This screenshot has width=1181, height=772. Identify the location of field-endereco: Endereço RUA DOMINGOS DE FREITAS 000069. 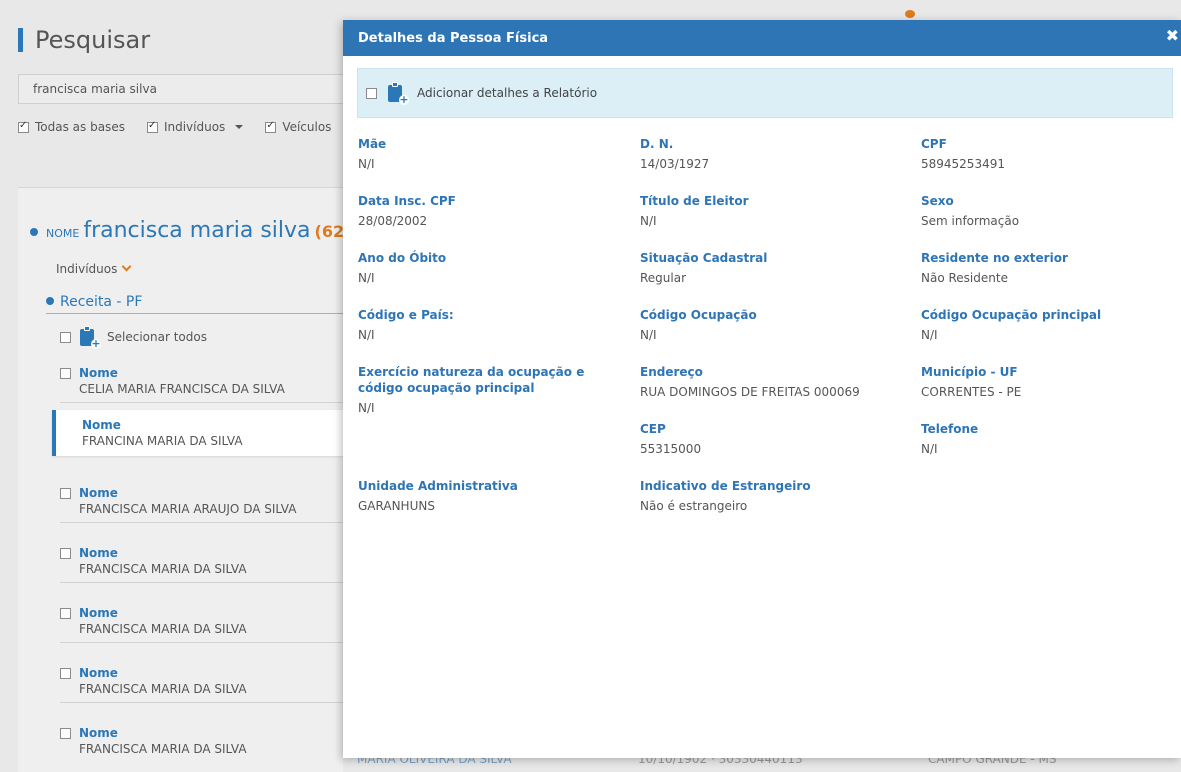
(750, 382).